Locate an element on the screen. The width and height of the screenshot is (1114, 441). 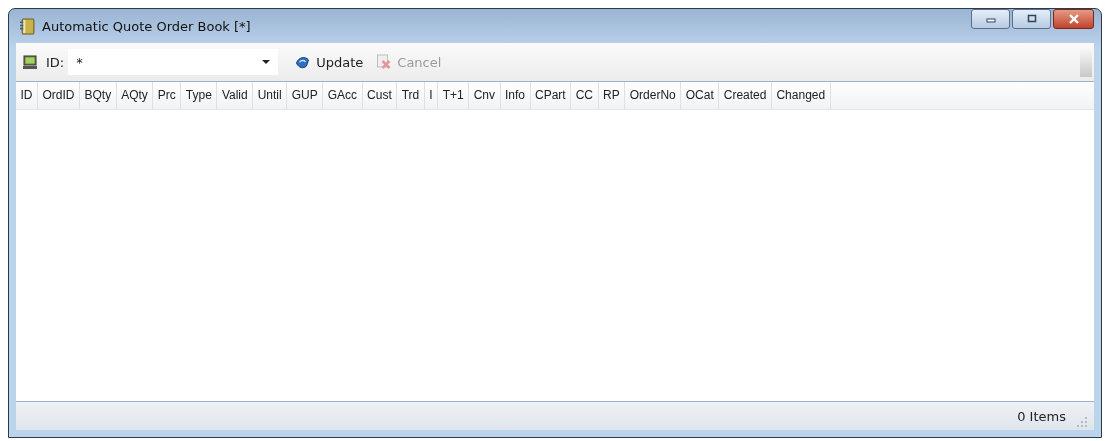
column-header: Type is located at coordinates (199, 95).